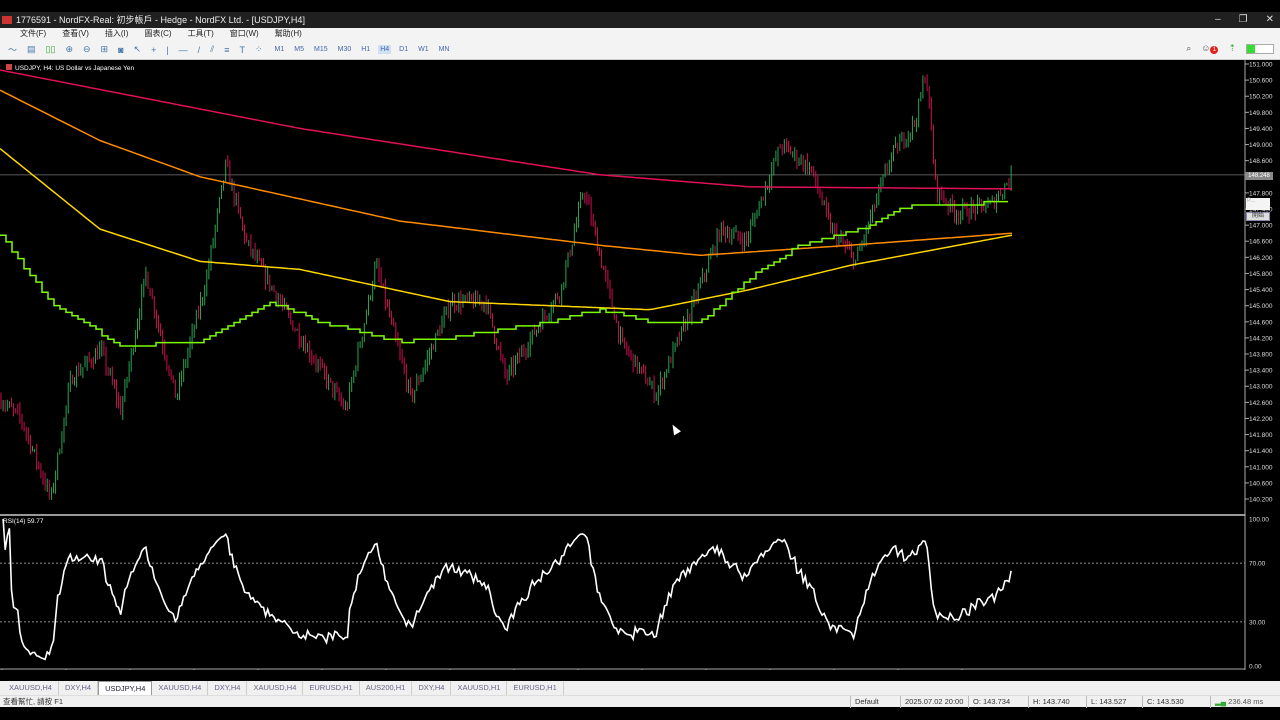 This screenshot has height=720, width=1280. What do you see at coordinates (1261, 258) in the screenshot?
I see `price-tick-label: 146.200` at bounding box center [1261, 258].